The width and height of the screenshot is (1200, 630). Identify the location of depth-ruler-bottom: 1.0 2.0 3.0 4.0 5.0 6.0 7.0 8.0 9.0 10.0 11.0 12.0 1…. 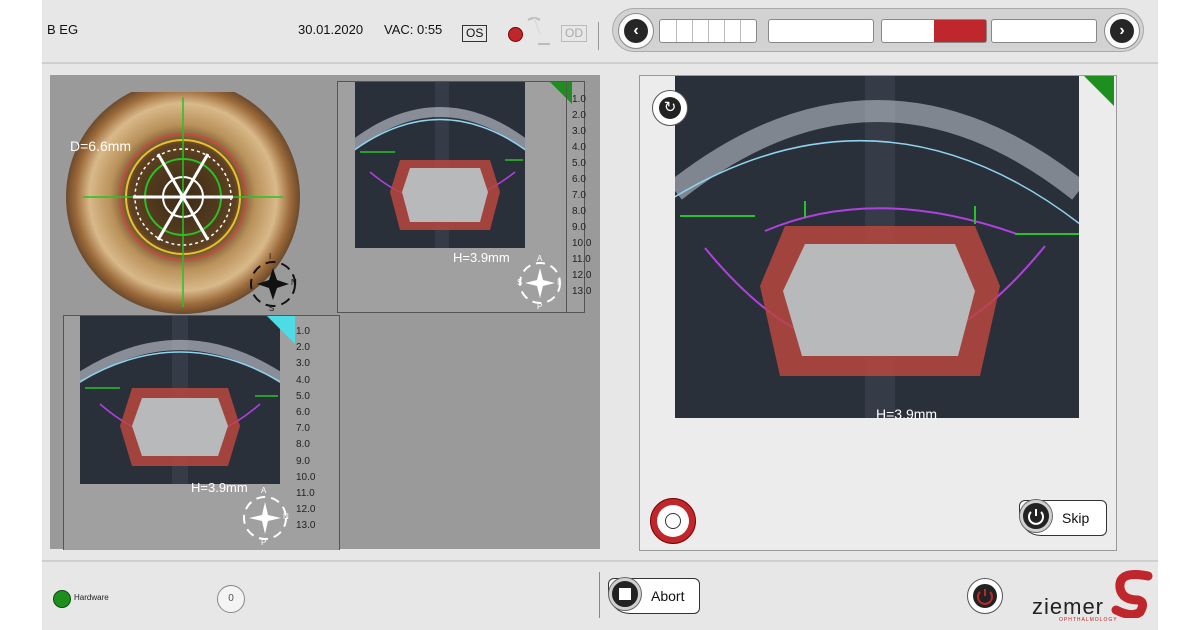
(316, 434).